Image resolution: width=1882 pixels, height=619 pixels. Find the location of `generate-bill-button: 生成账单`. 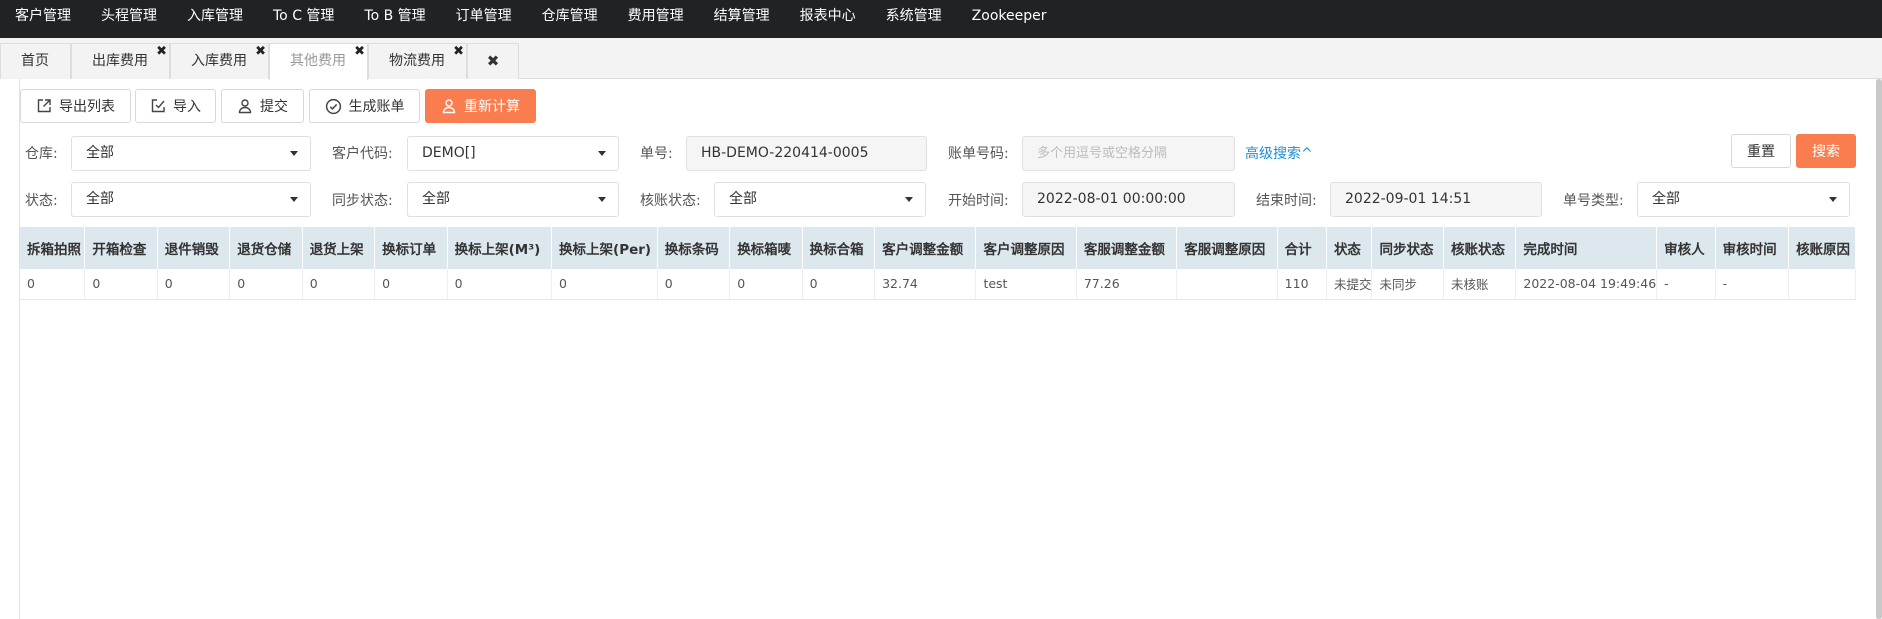

generate-bill-button: 生成账单 is located at coordinates (364, 106).